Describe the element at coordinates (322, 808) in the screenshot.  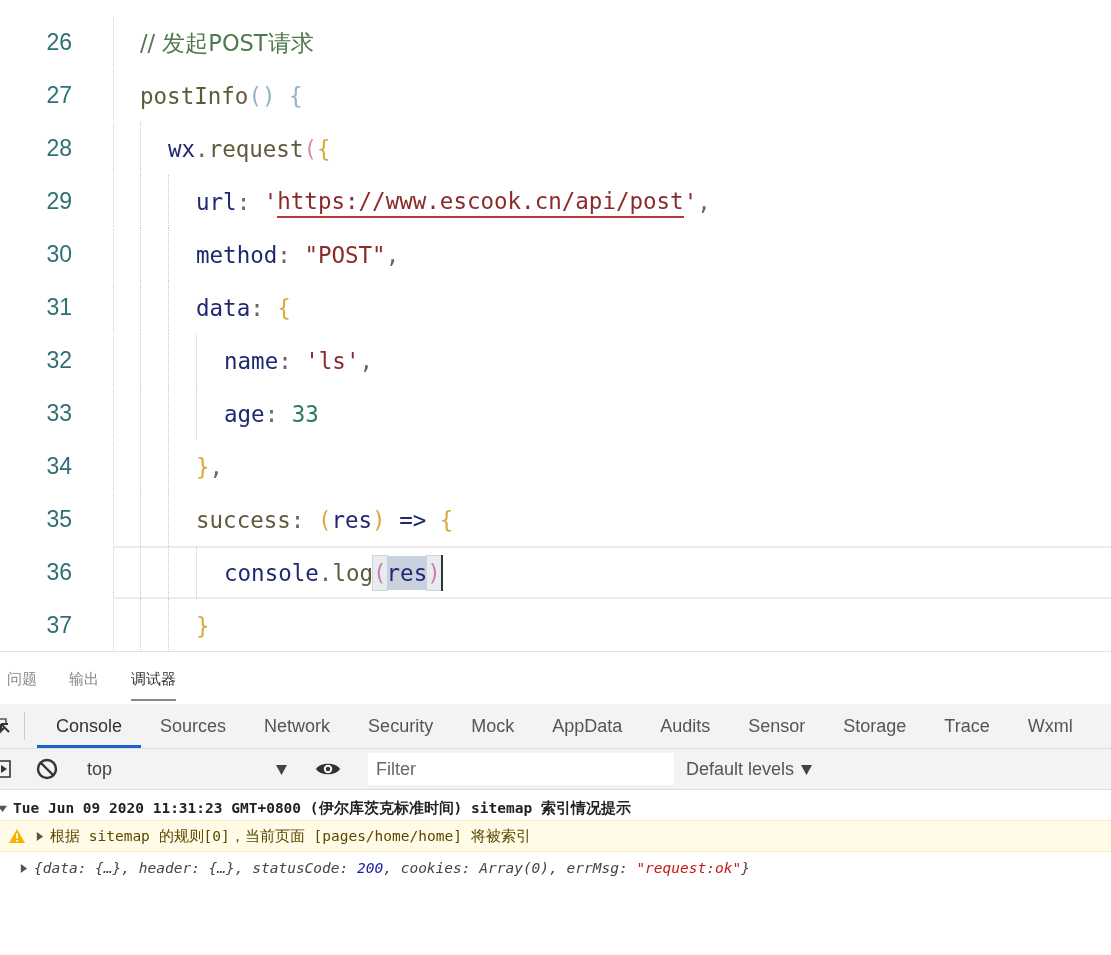
I see `group-title: Tue Jun 09 2020 11:31:23 GMT+0800 (伊尔库茨克标准时间) sitemap 索引情况提示` at that location.